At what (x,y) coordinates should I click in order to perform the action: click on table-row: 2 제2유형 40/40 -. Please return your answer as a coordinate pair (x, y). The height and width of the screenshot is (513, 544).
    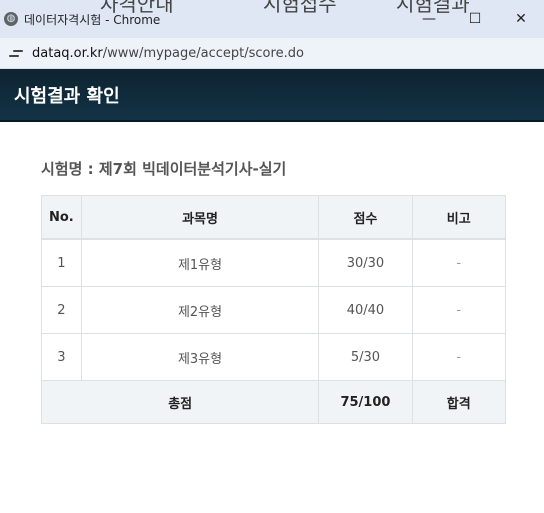
    Looking at the image, I should click on (274, 310).